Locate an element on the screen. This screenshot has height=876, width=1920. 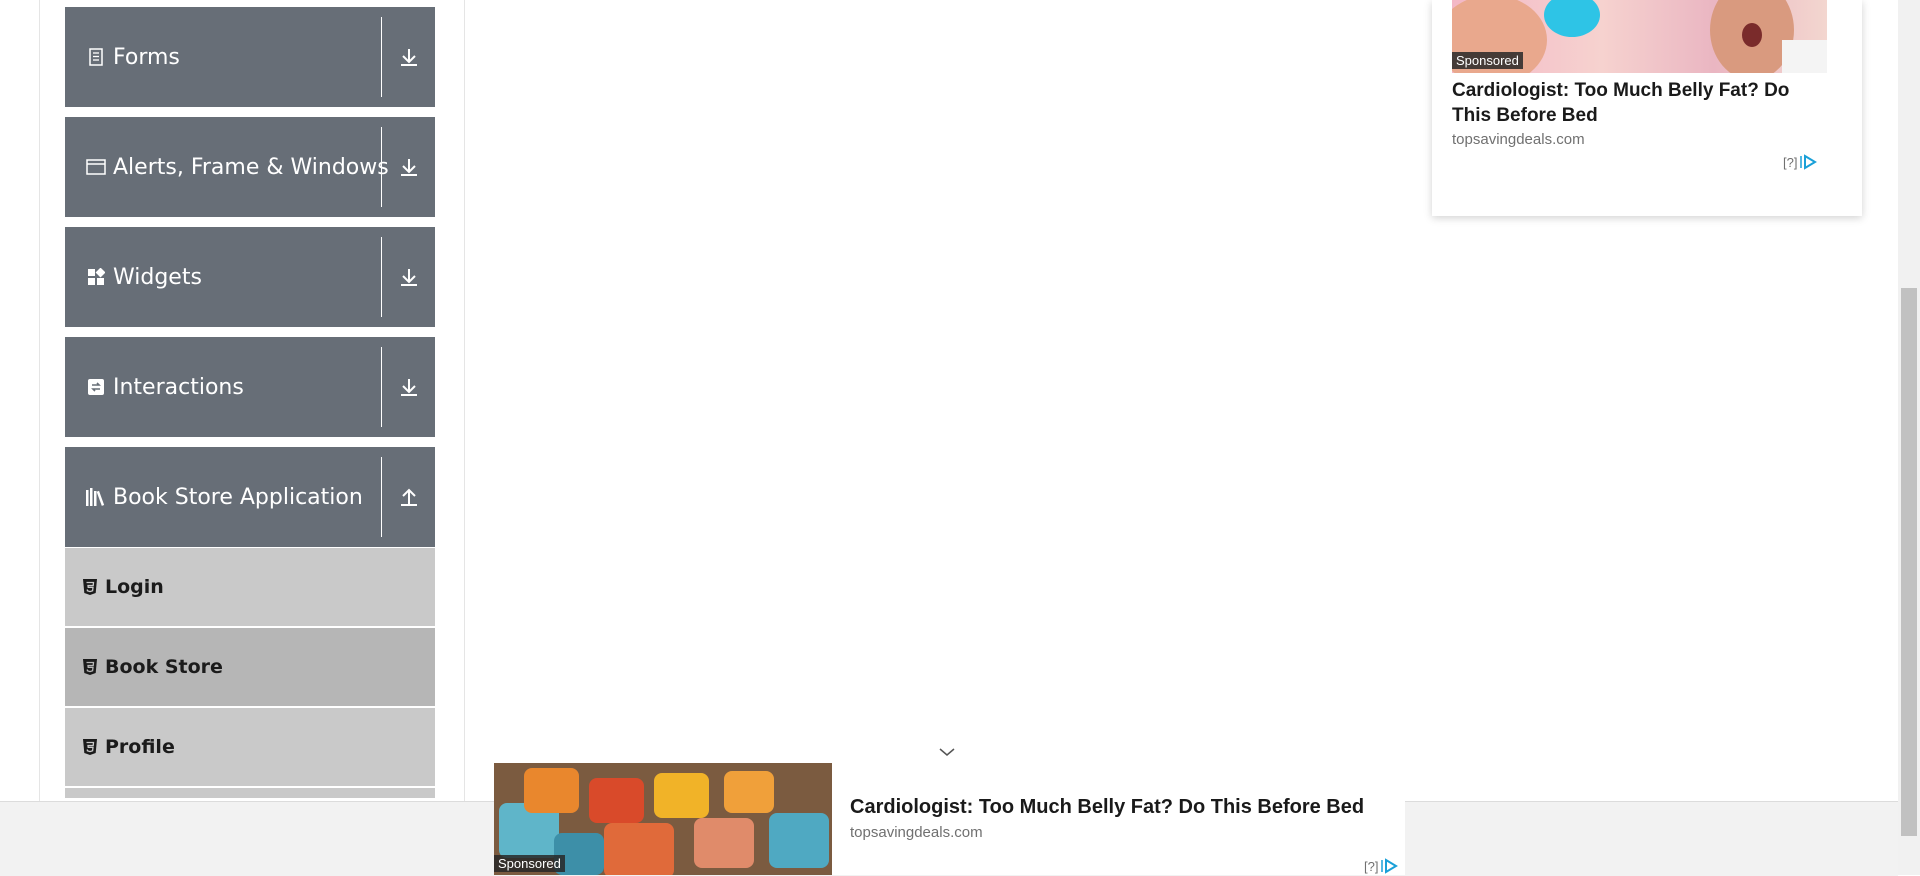
group-title-interactions: Interactions is located at coordinates (178, 387).